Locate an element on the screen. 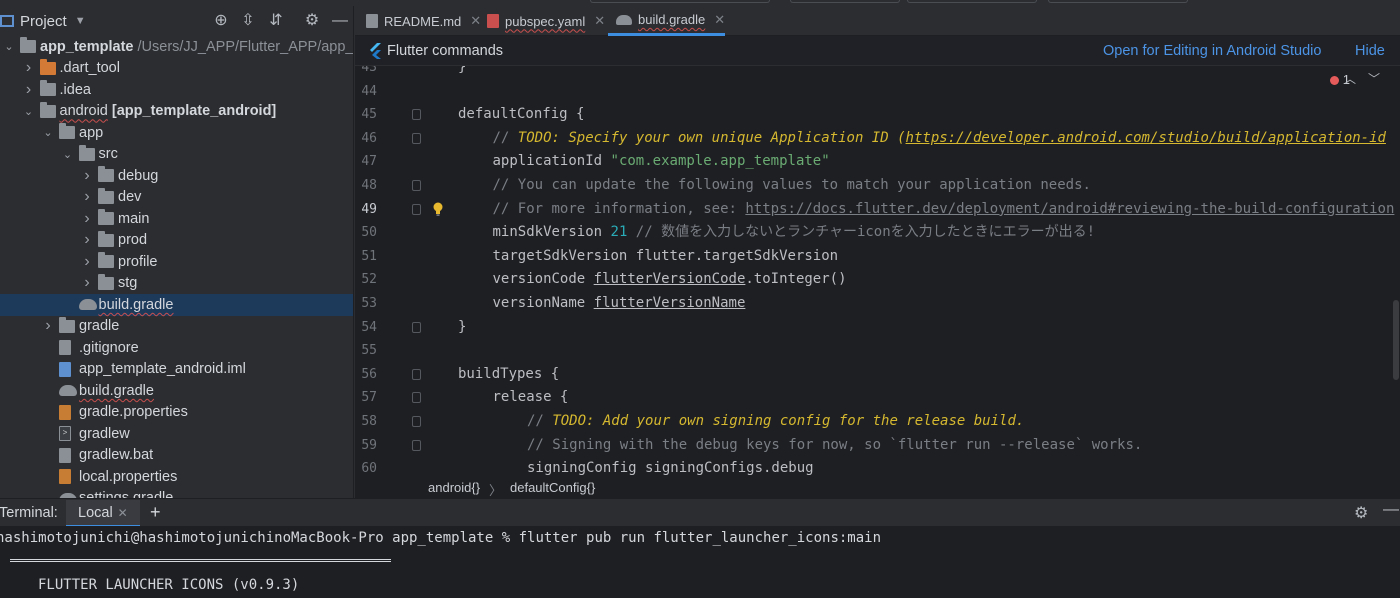 The image size is (1400, 598). expand-all-icon: ⇳ is located at coordinates (248, 21).